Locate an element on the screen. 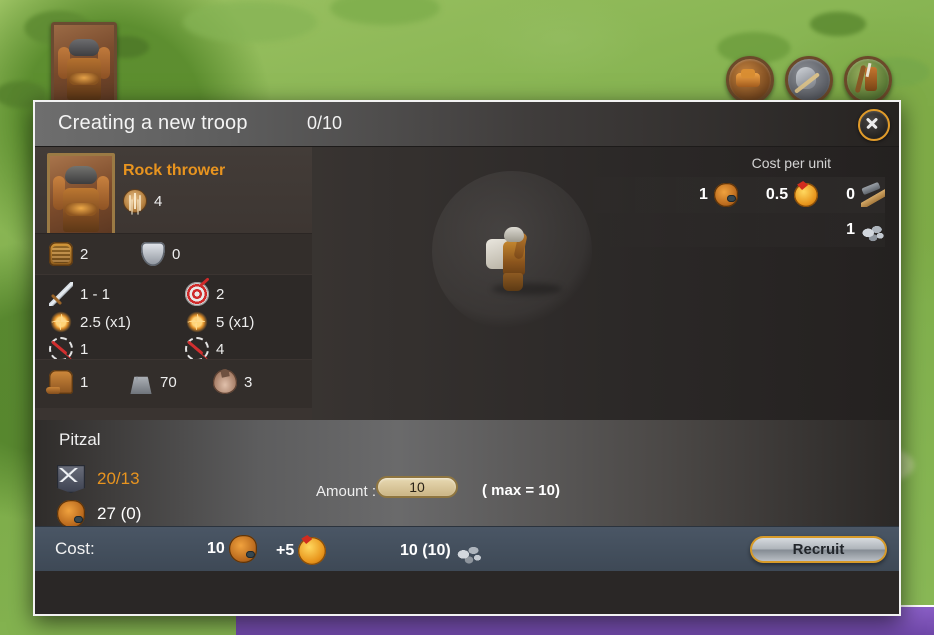 This screenshot has width=934, height=635. sword-icon is located at coordinates (61, 294).